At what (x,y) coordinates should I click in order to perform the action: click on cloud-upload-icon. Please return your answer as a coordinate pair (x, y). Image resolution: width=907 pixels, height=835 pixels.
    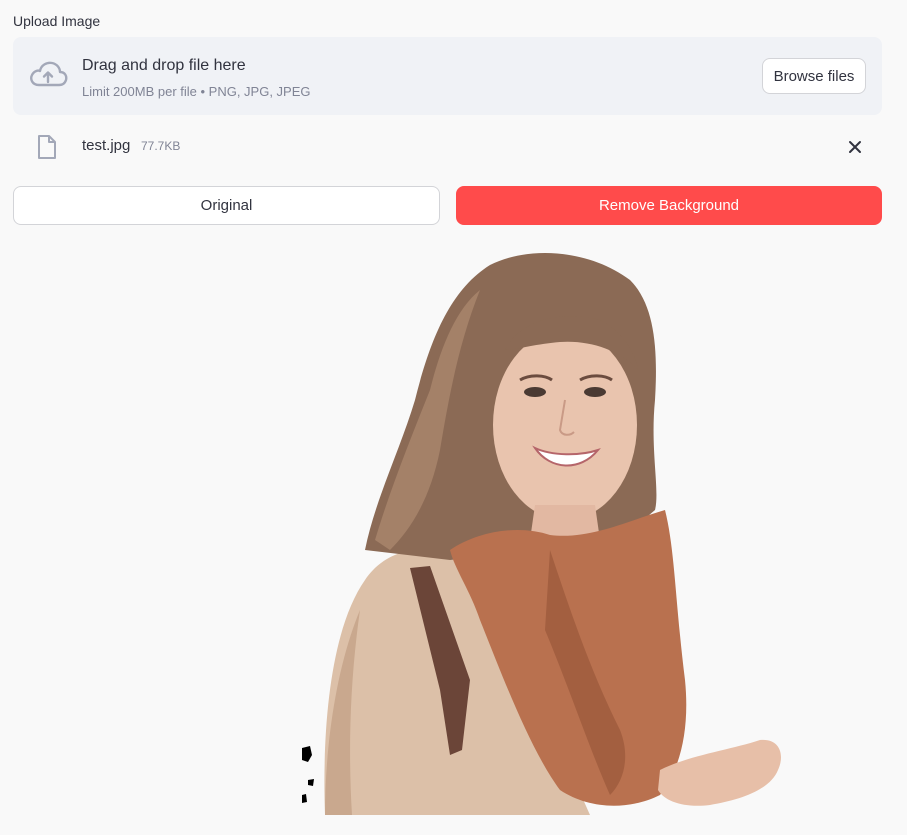
    Looking at the image, I should click on (49, 74).